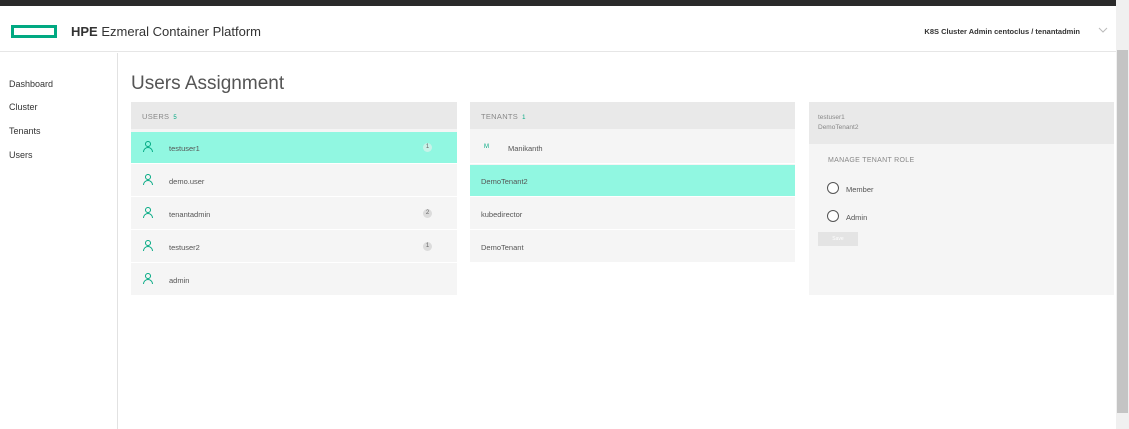 Image resolution: width=1129 pixels, height=429 pixels. What do you see at coordinates (59, 241) in the screenshot?
I see `sidebar: Dashboard Cluster Tenants Users` at bounding box center [59, 241].